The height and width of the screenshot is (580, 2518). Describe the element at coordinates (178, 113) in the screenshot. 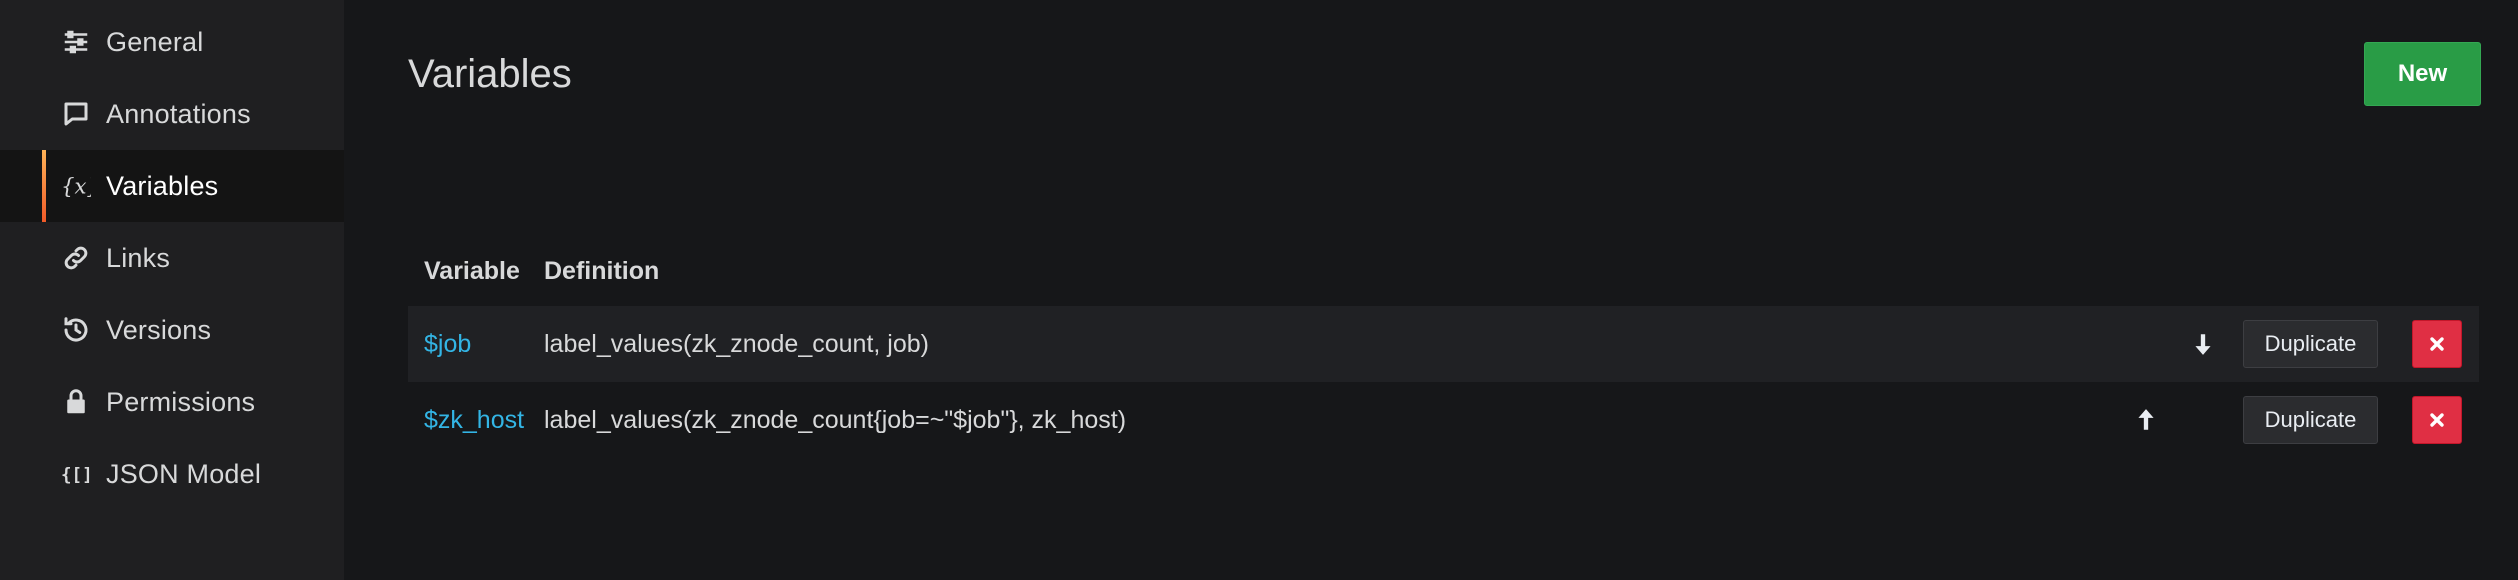

I see `sidebar-item-label: Annotations` at that location.